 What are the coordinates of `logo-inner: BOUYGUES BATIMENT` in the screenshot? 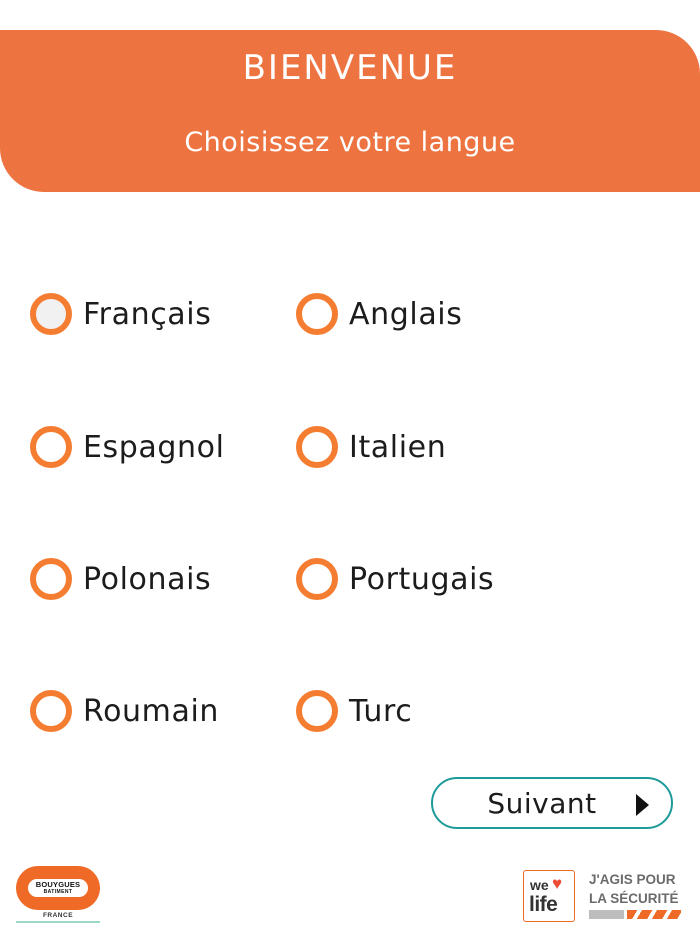 It's located at (58, 888).